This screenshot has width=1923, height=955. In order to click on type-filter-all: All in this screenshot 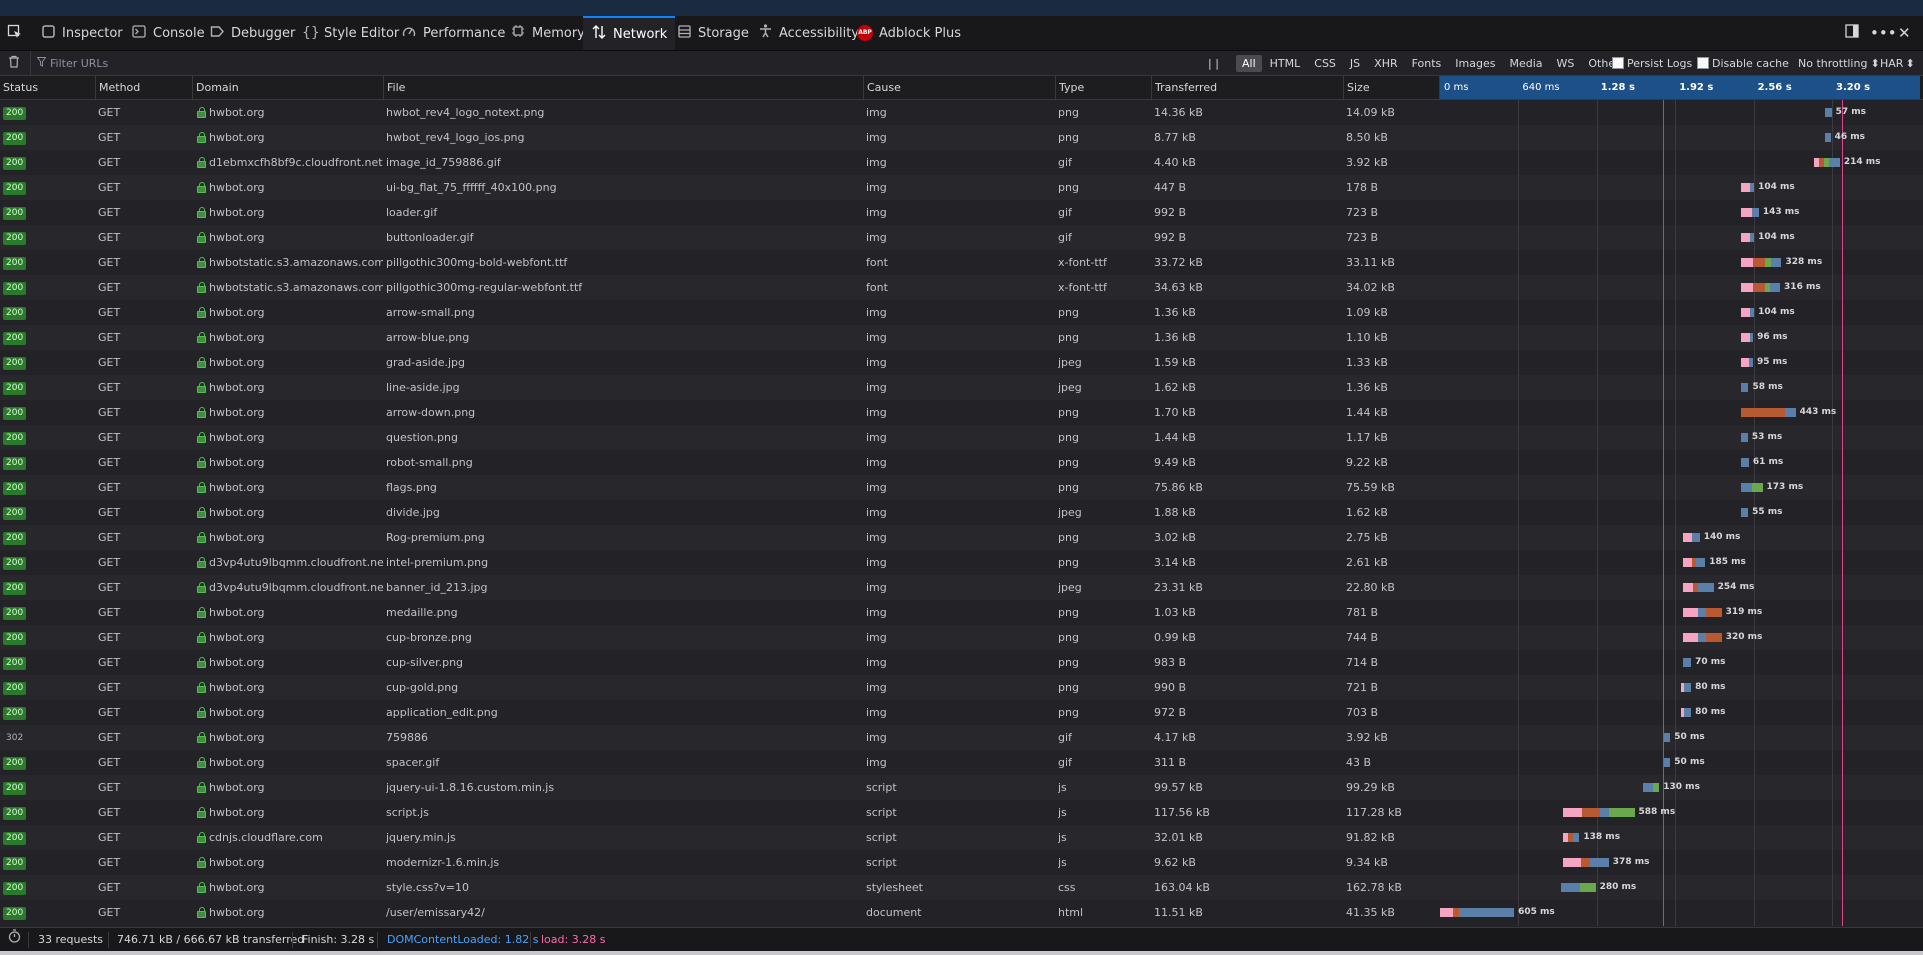, I will do `click(1249, 63)`.